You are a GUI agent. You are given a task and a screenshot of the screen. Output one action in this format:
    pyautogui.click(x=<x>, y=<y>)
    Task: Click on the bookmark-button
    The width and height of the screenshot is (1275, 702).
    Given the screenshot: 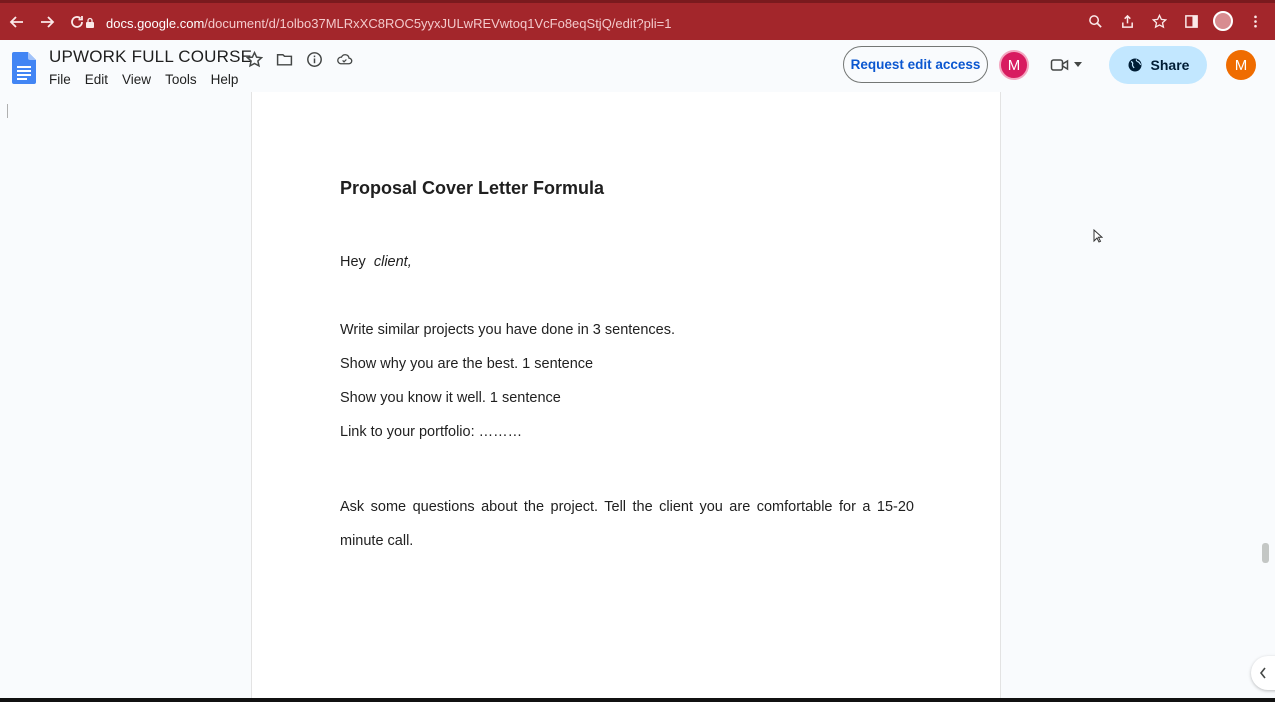 What is the action you would take?
    pyautogui.click(x=1159, y=21)
    